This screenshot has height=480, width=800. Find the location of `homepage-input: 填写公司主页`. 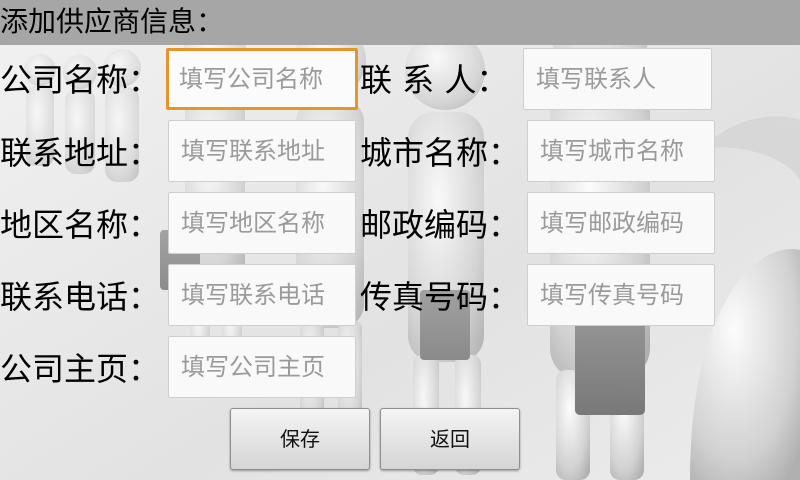

homepage-input: 填写公司主页 is located at coordinates (262, 367).